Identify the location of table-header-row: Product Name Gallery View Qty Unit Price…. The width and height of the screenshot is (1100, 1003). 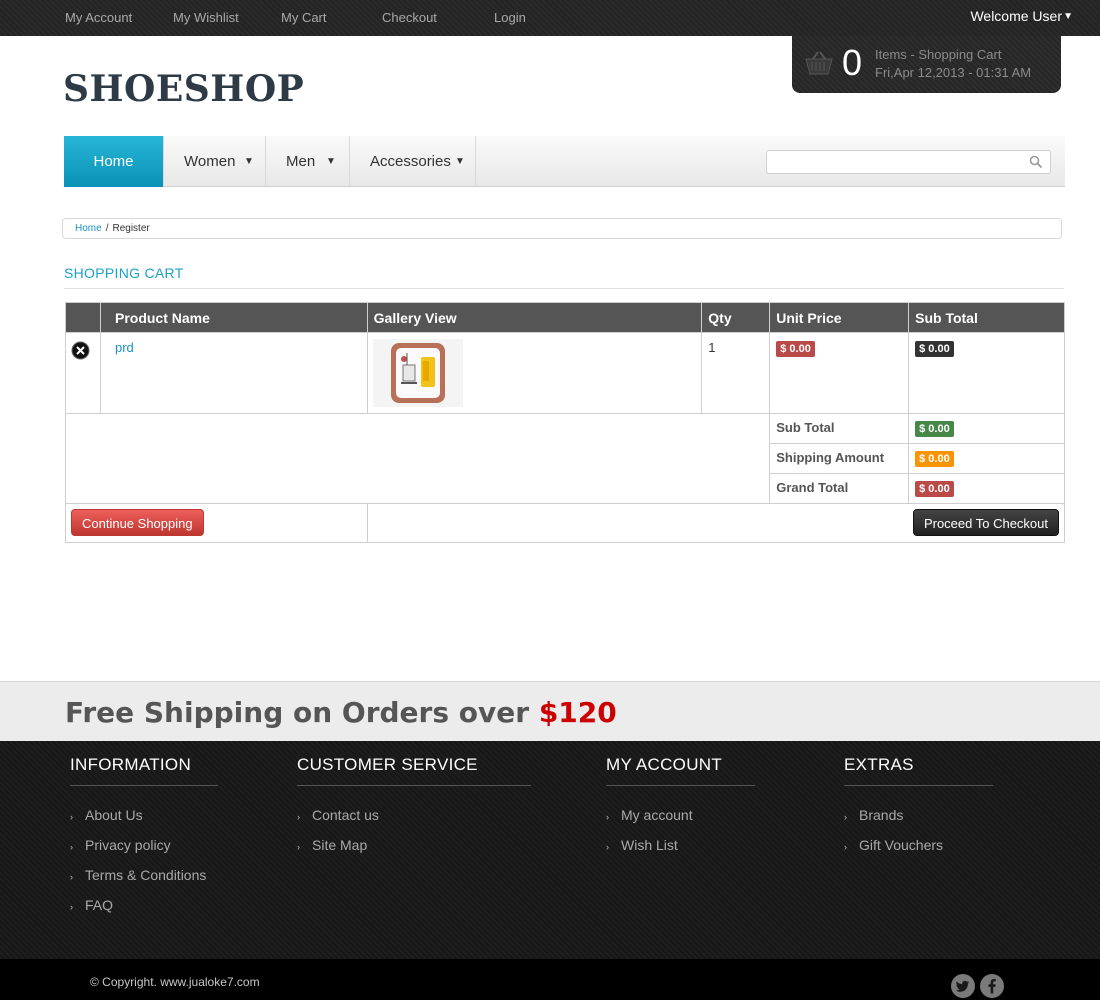
(565, 317).